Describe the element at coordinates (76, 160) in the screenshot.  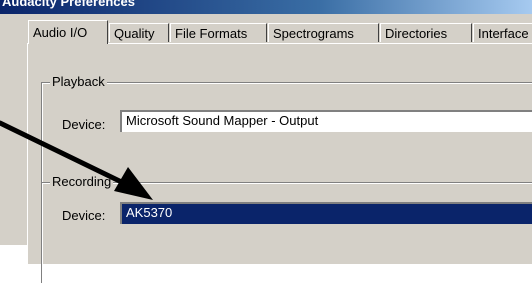
I see `callout-arrow-icon` at that location.